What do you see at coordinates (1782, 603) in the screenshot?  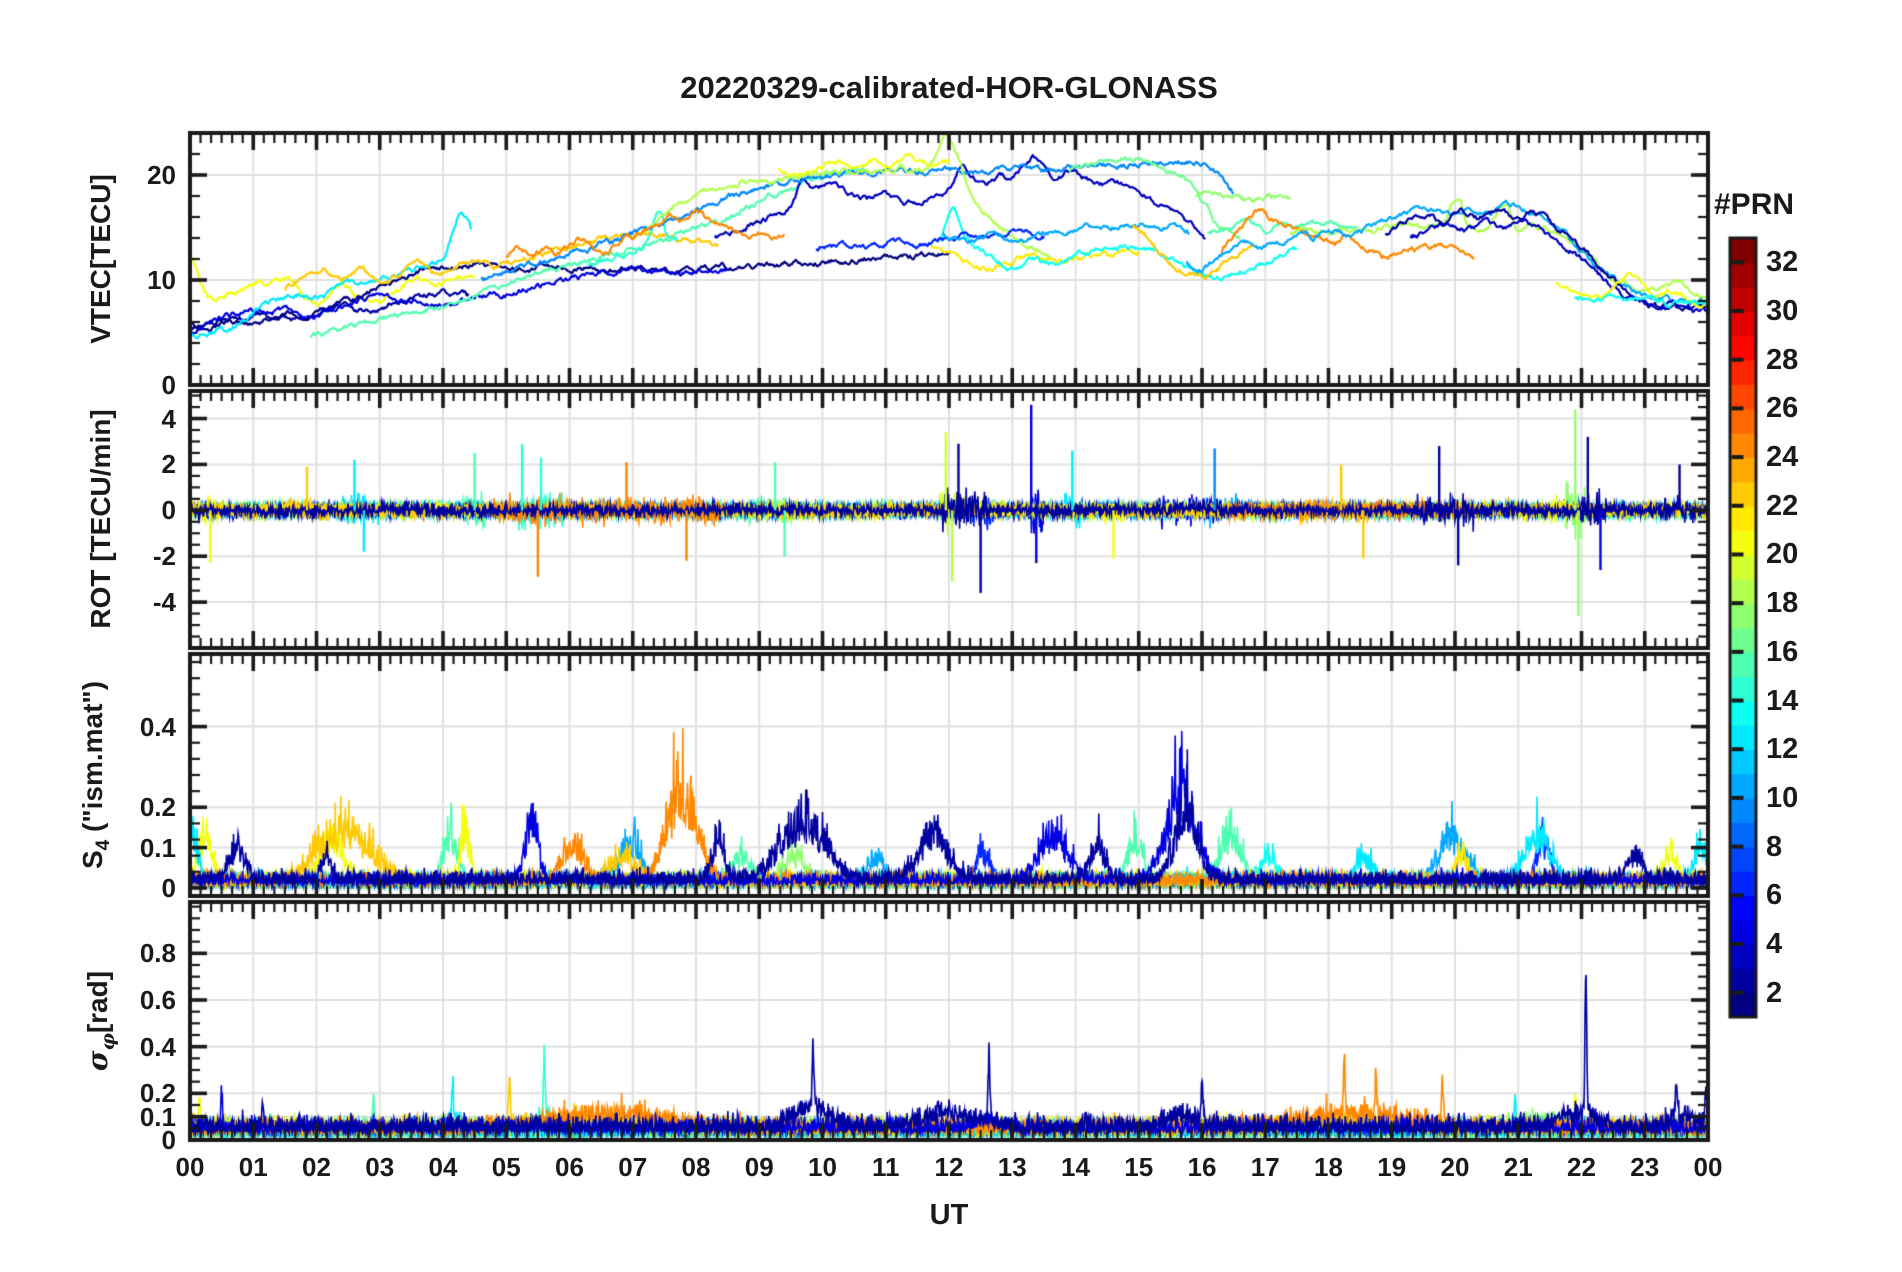 I see `colorbar-tick-label: 18` at bounding box center [1782, 603].